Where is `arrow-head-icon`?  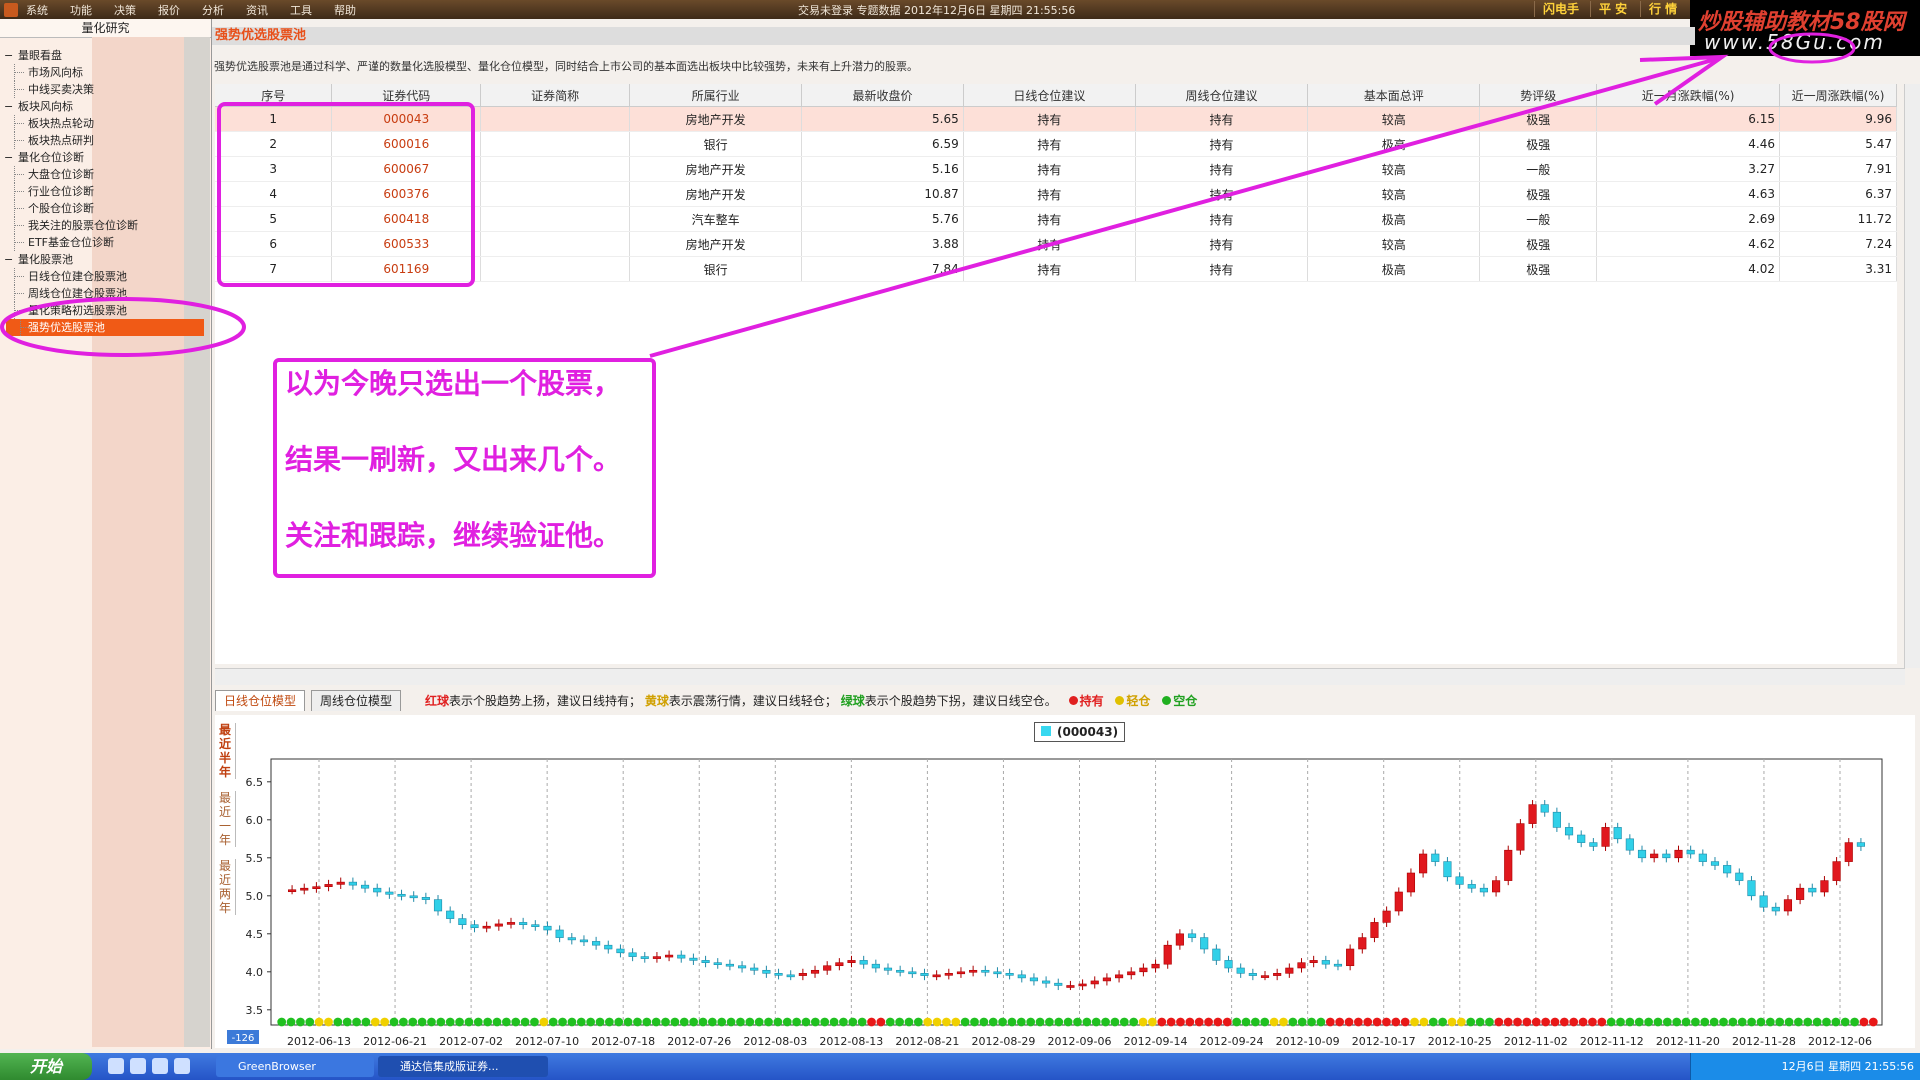
arrow-head-icon is located at coordinates (1684, 80).